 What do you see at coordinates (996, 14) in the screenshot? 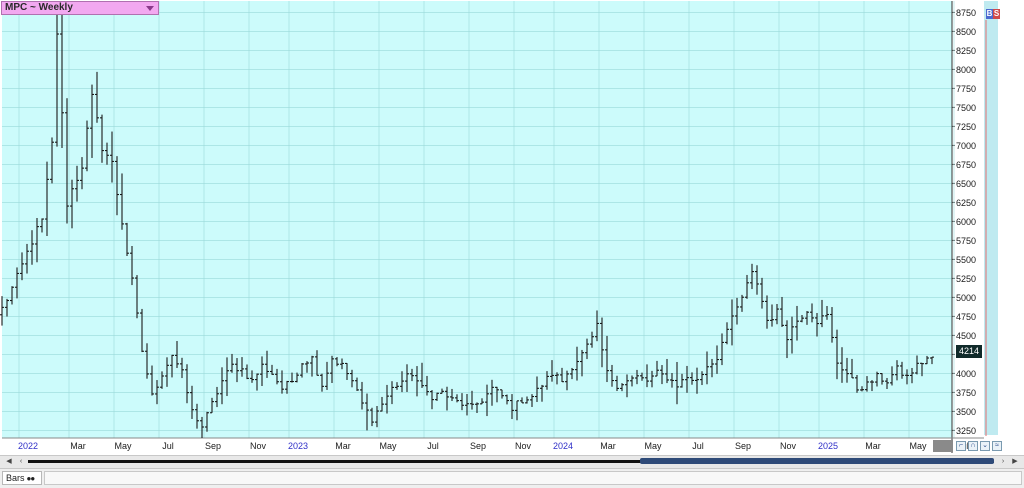
I see `sell-badge: S` at bounding box center [996, 14].